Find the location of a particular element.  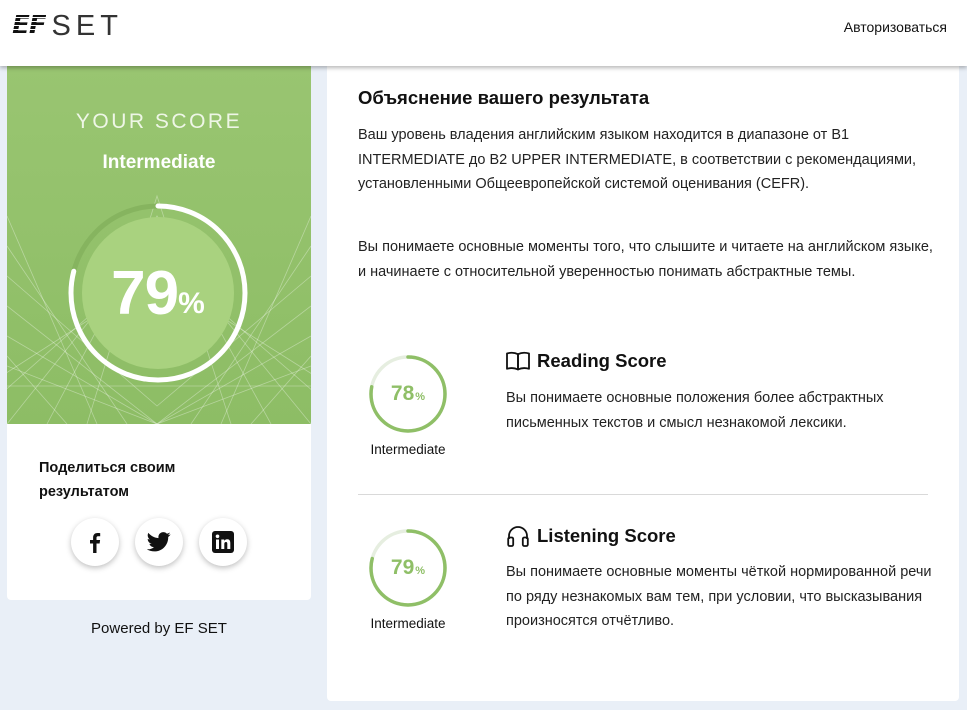

linkedin-icon is located at coordinates (223, 542).